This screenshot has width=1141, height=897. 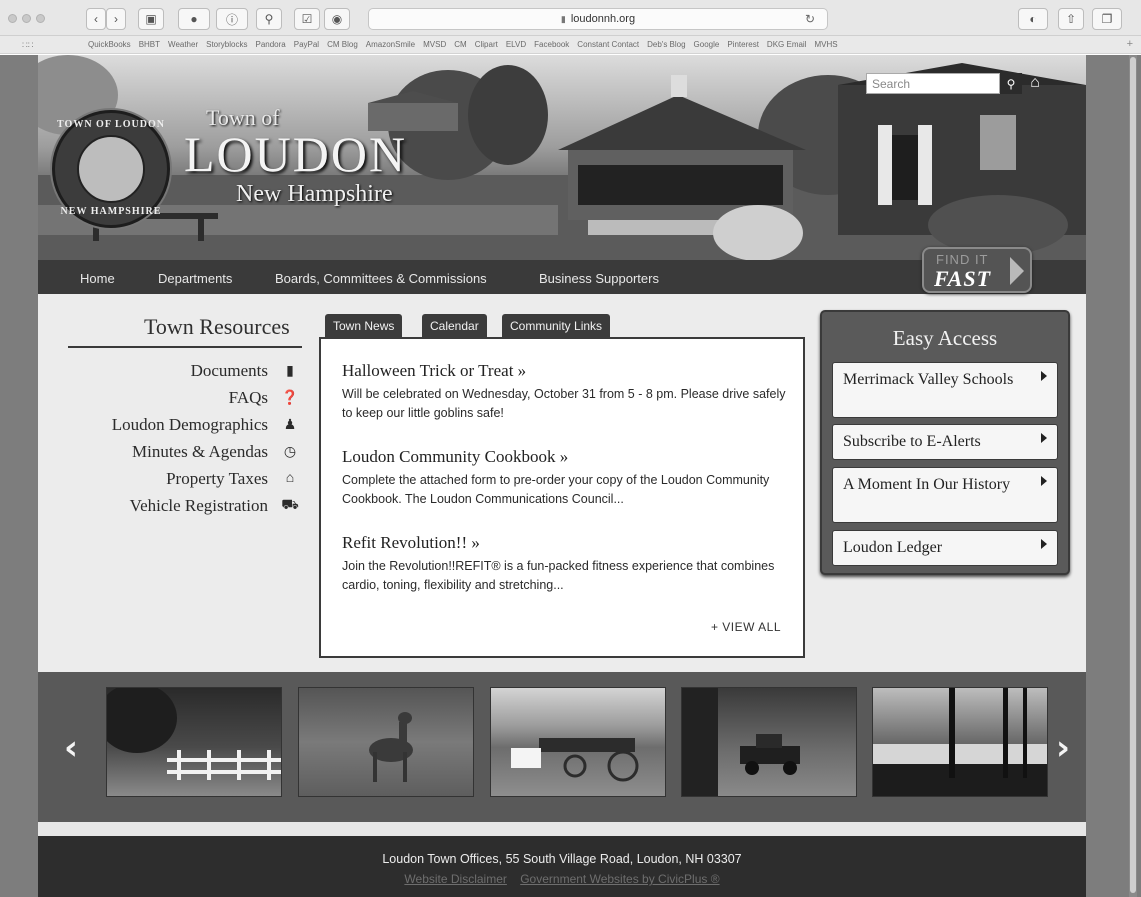 I want to click on find-it-fast-button: FIND IT FAST, so click(x=977, y=270).